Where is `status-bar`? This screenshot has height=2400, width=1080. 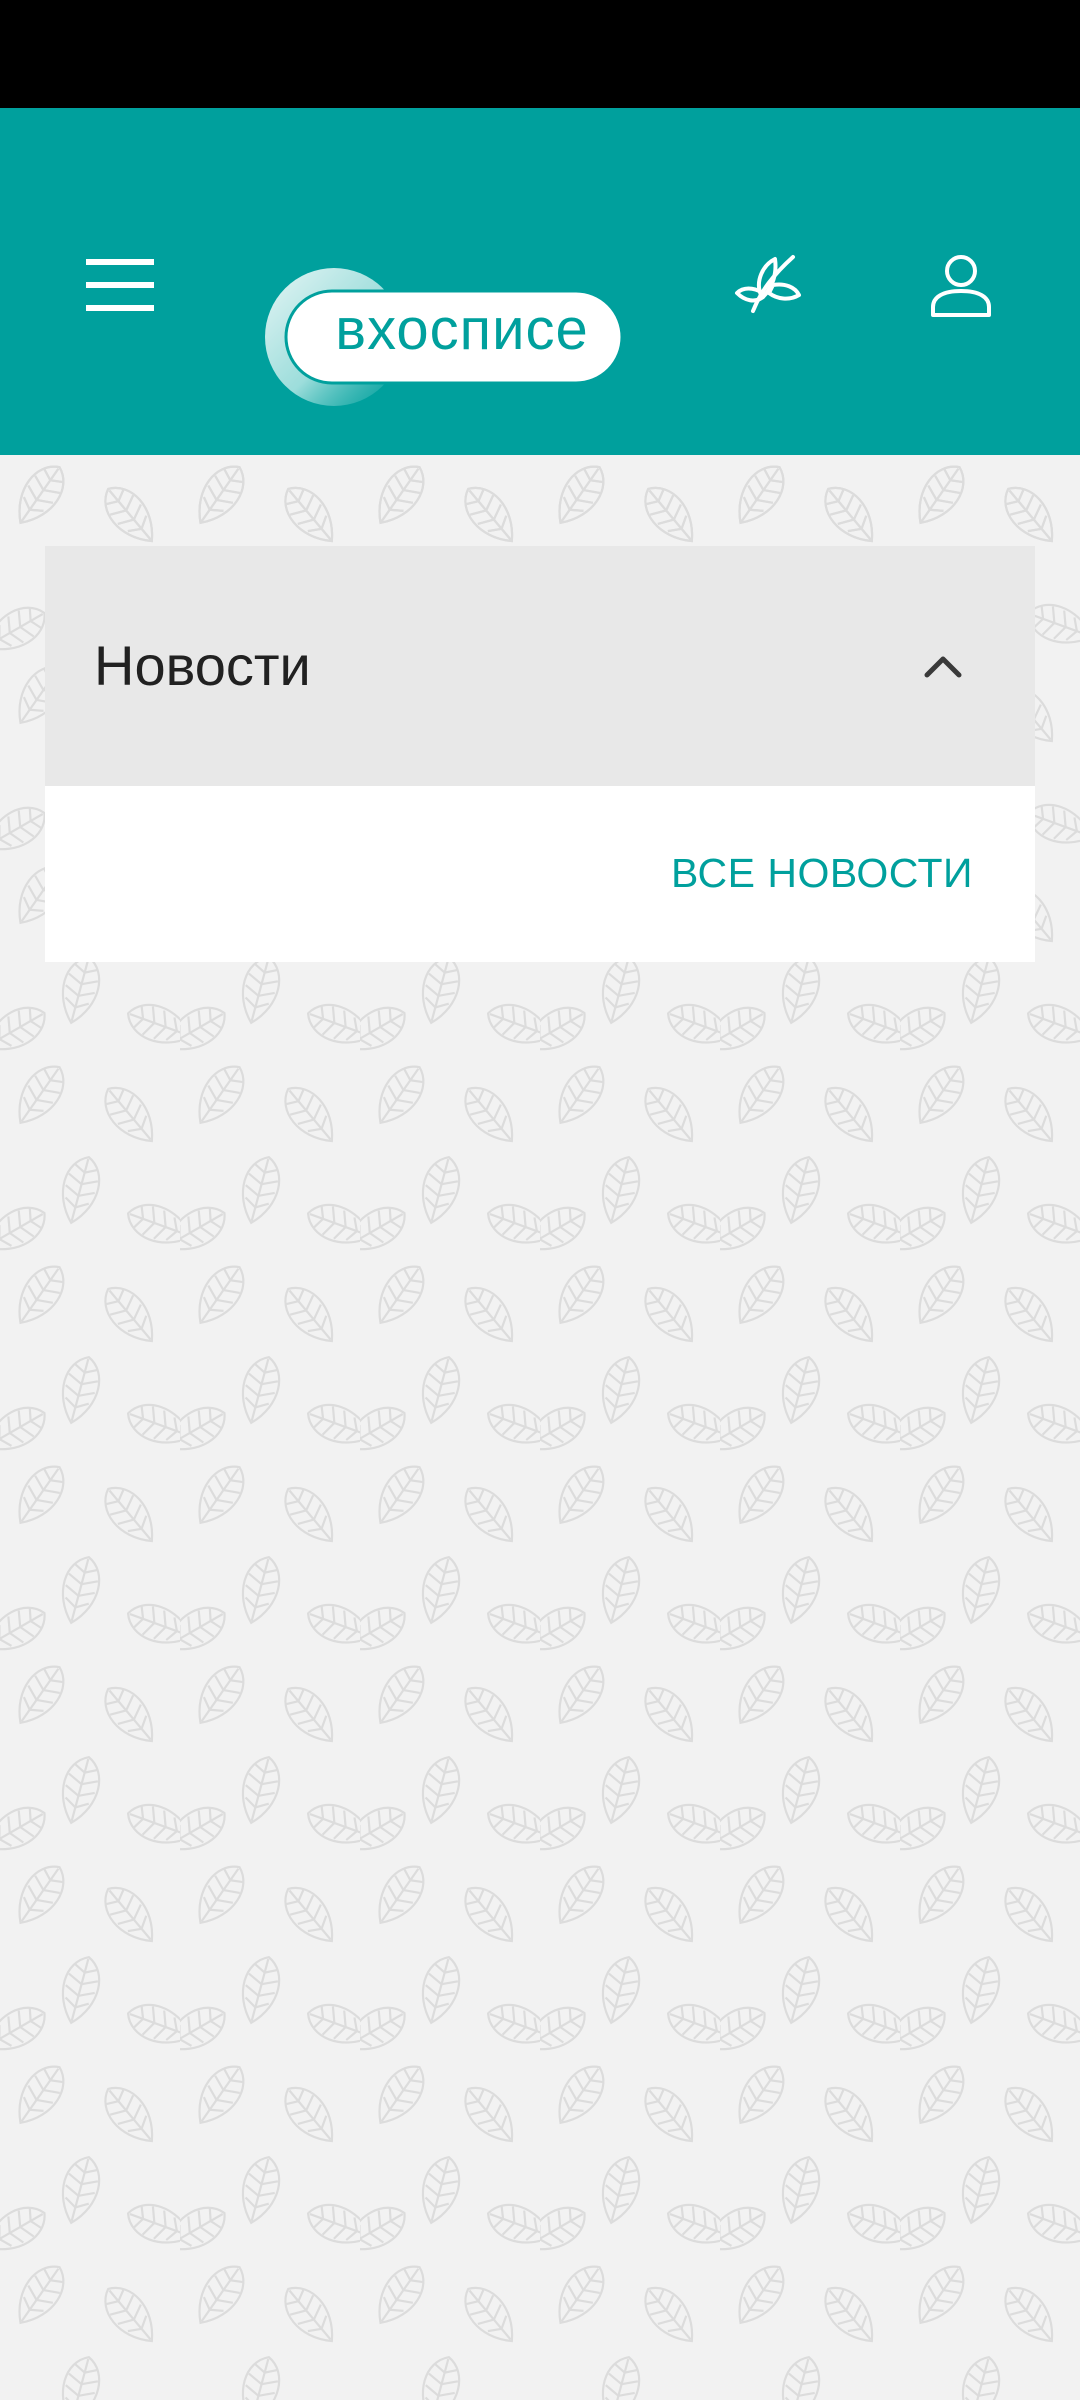 status-bar is located at coordinates (540, 54).